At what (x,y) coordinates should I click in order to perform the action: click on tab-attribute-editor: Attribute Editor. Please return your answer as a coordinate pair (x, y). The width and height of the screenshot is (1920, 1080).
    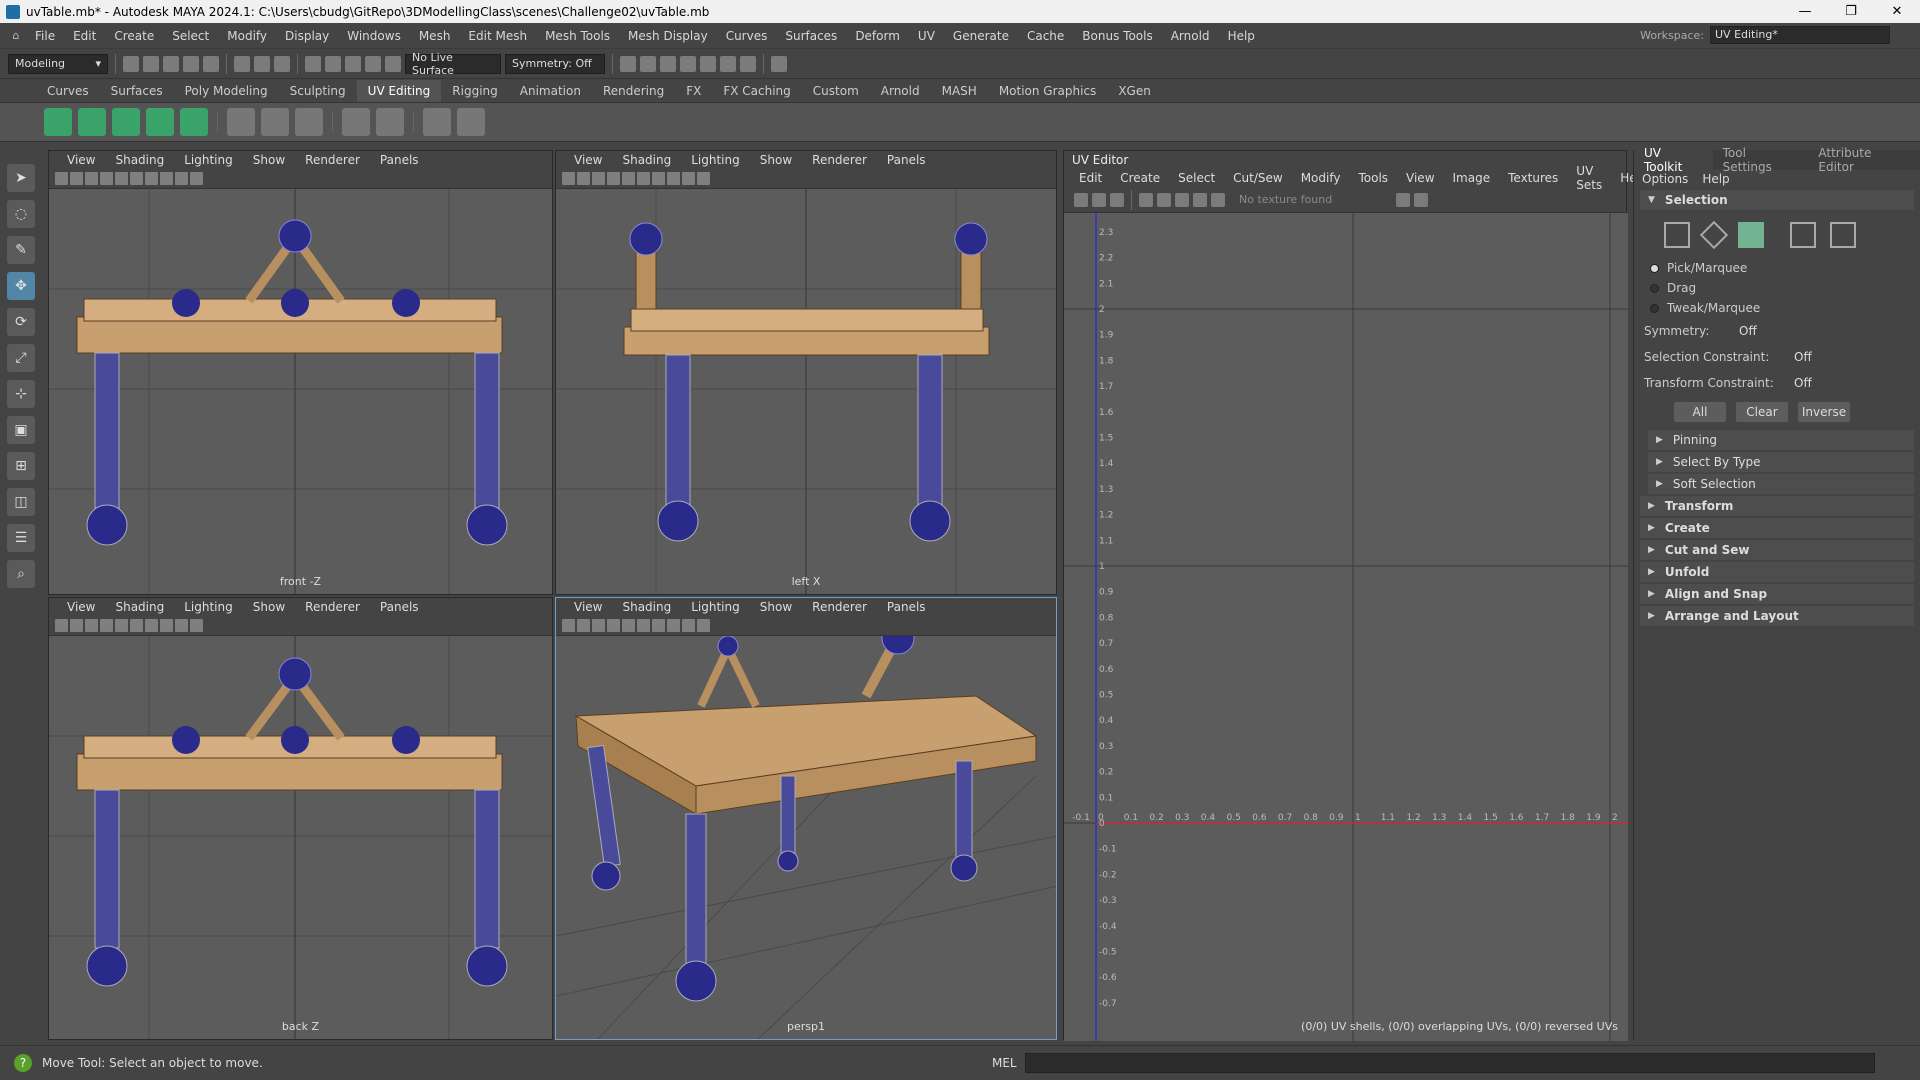
    Looking at the image, I should click on (1864, 160).